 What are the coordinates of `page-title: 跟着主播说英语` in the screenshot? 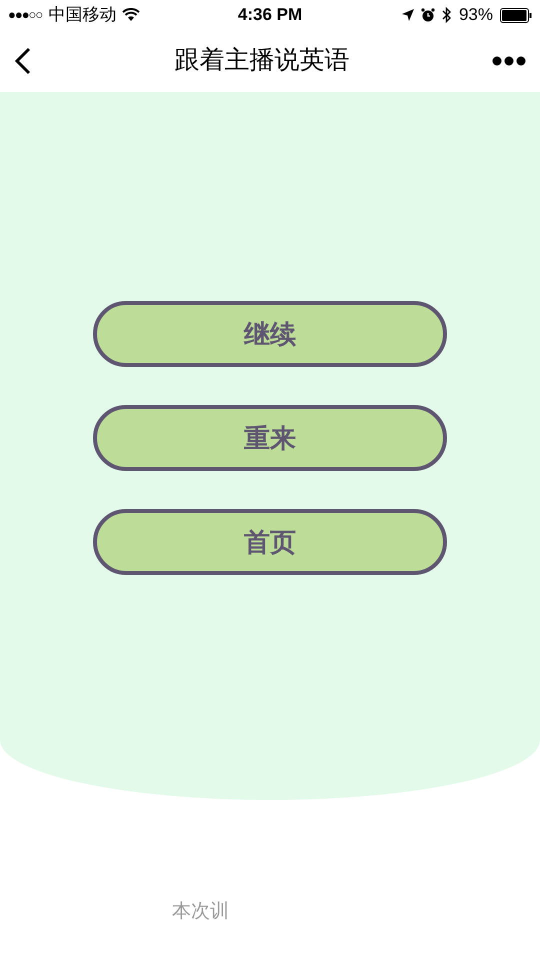 It's located at (262, 60).